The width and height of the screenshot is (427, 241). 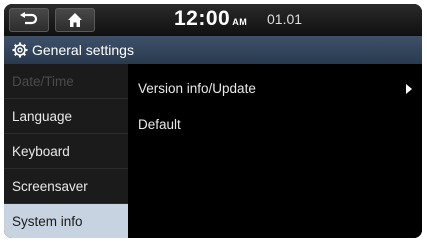 I want to click on clock-ampm: AM, so click(x=240, y=22).